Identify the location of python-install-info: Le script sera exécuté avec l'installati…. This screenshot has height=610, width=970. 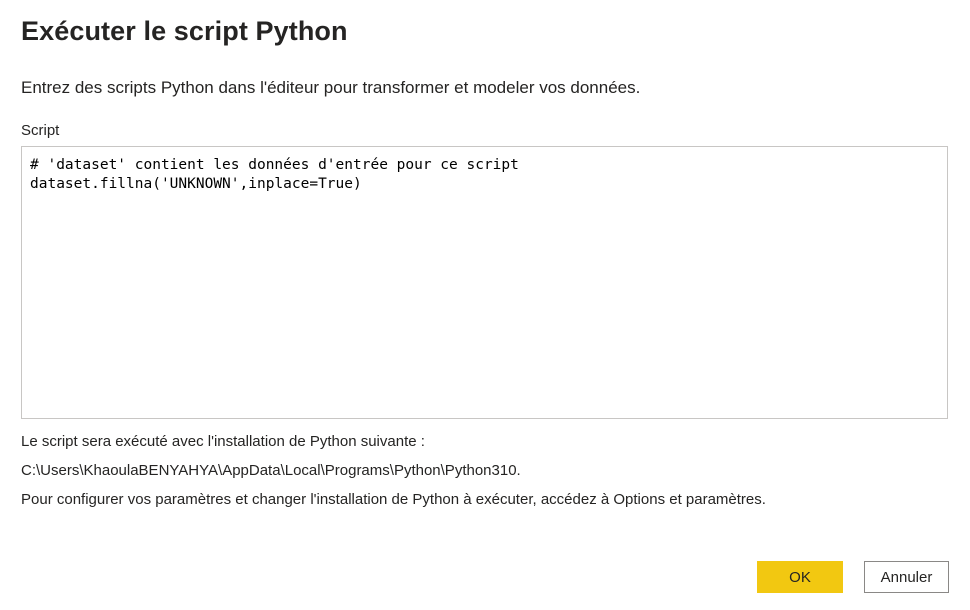
(223, 441).